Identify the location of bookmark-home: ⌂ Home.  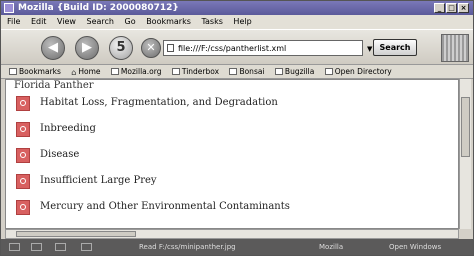
(85, 71).